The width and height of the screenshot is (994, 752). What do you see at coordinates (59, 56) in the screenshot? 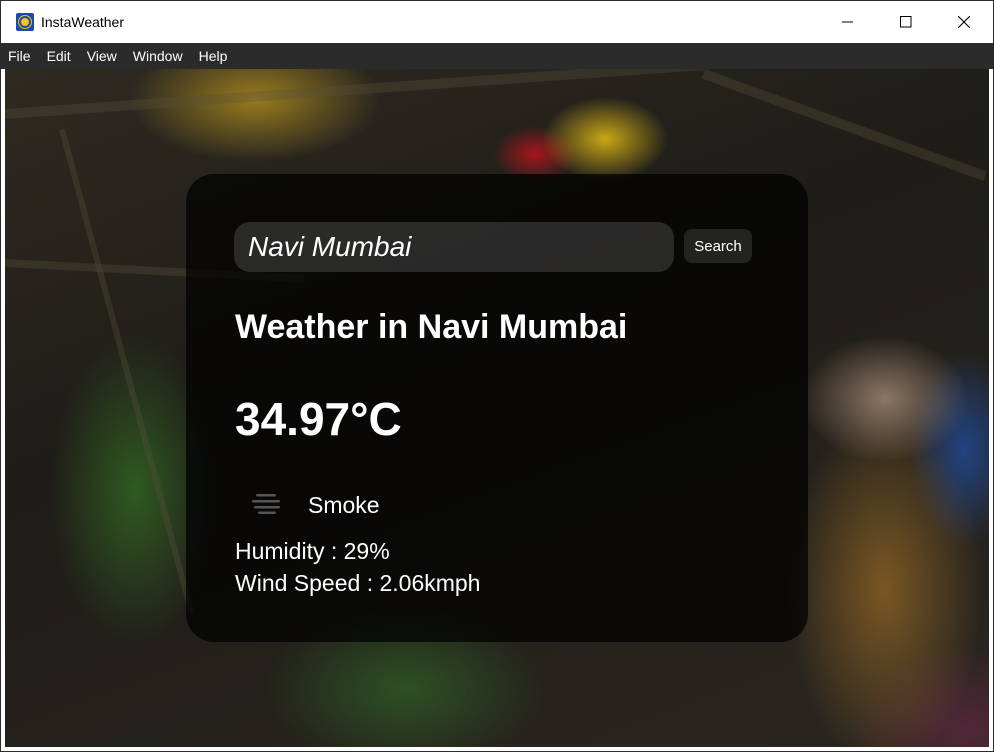
I see `menu-edit: Edit` at bounding box center [59, 56].